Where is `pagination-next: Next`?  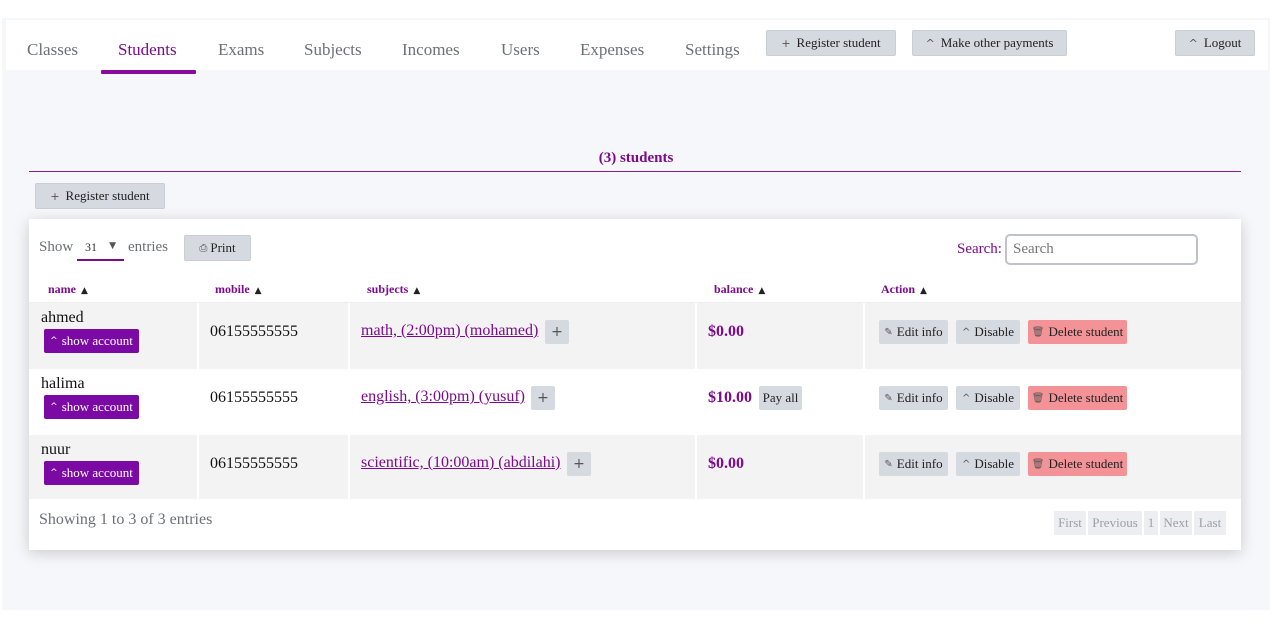 pagination-next: Next is located at coordinates (1176, 523).